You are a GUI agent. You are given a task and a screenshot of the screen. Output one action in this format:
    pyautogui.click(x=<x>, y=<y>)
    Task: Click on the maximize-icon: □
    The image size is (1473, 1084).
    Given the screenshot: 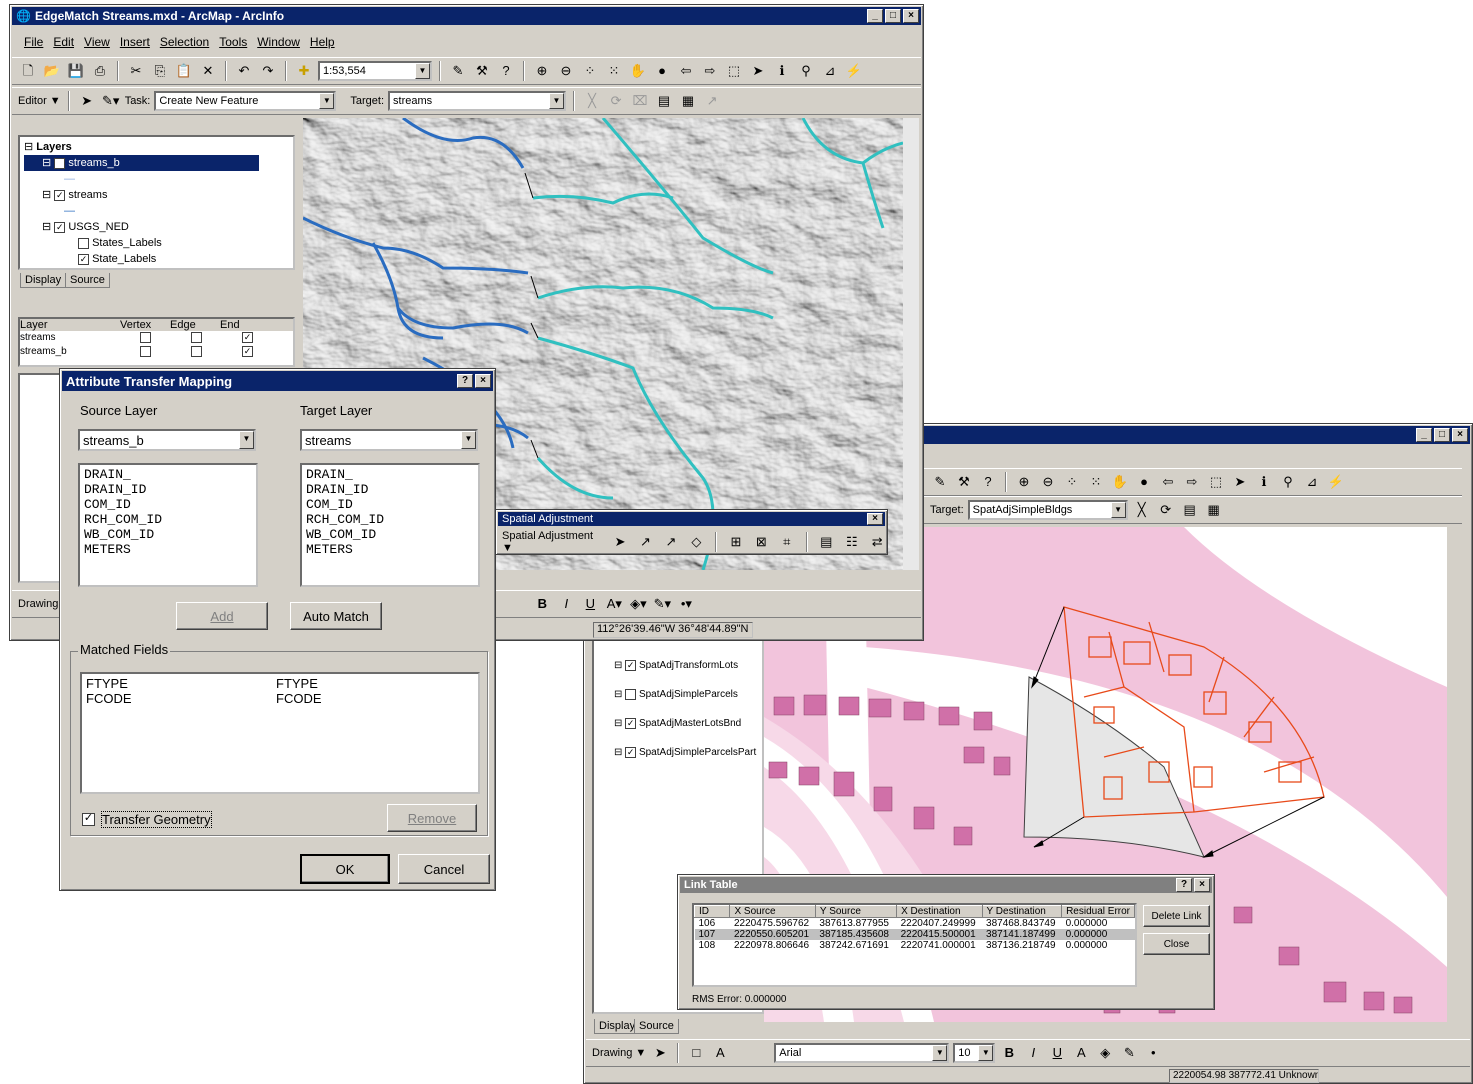 What is the action you would take?
    pyautogui.click(x=1442, y=435)
    